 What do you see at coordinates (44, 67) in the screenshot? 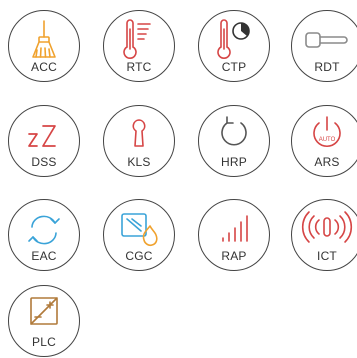
I see `acc-label: ACC` at bounding box center [44, 67].